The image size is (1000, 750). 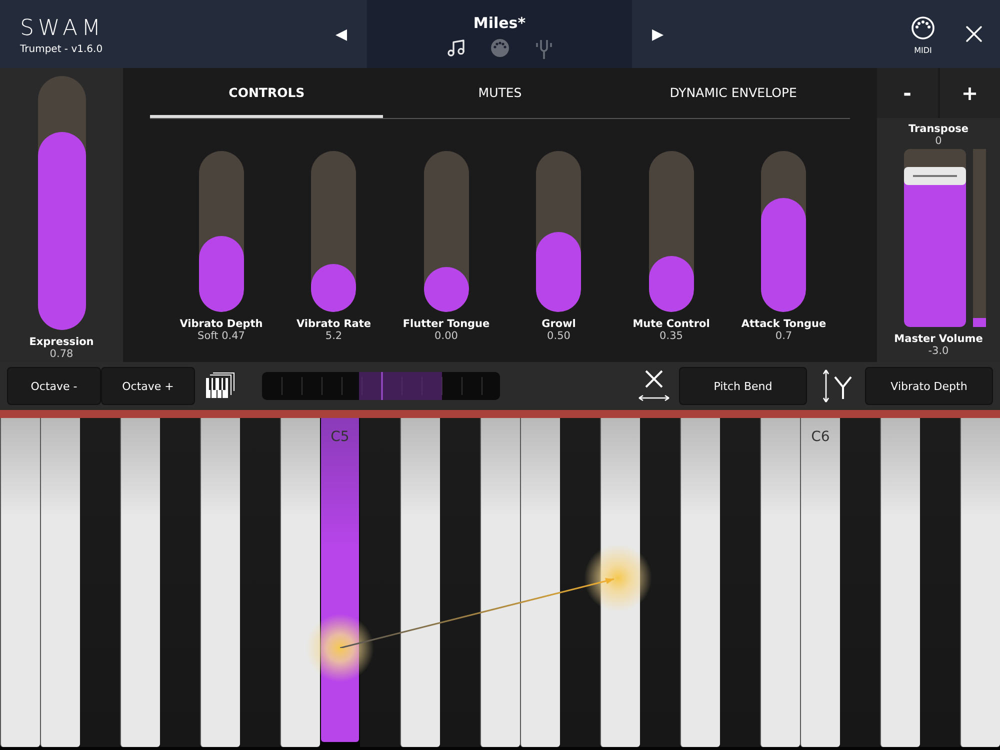 I want to click on transpose-up-button: +, so click(x=970, y=93).